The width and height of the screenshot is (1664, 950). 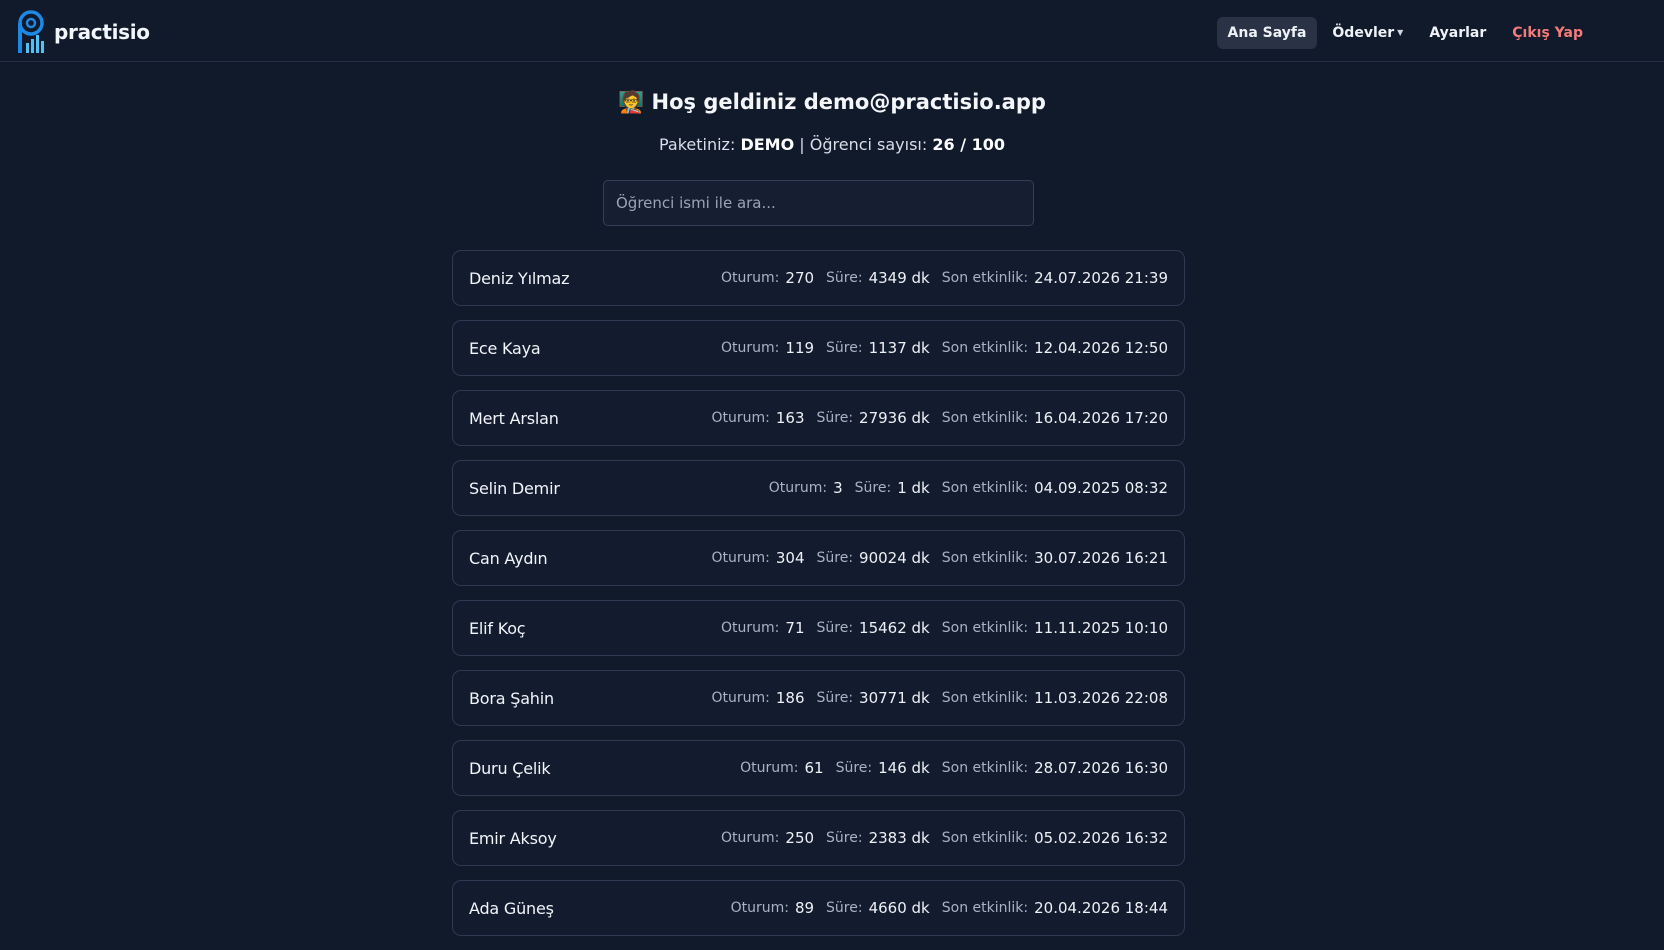 I want to click on sessions-value: 71, so click(x=795, y=628).